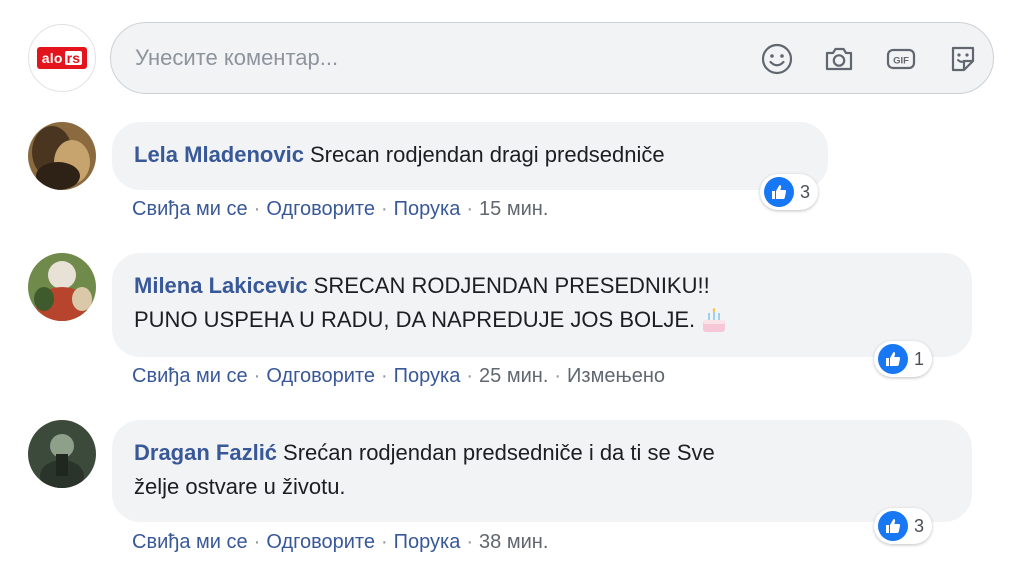  What do you see at coordinates (714, 321) in the screenshot?
I see `birthday-cake-icon` at bounding box center [714, 321].